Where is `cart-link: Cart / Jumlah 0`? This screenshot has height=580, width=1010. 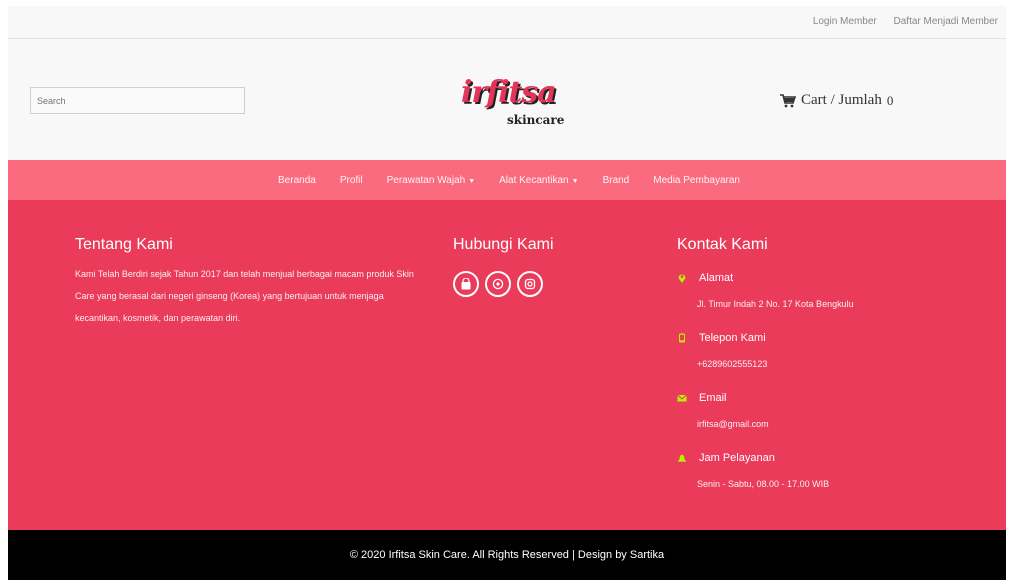
cart-link: Cart / Jumlah 0 is located at coordinates (836, 100).